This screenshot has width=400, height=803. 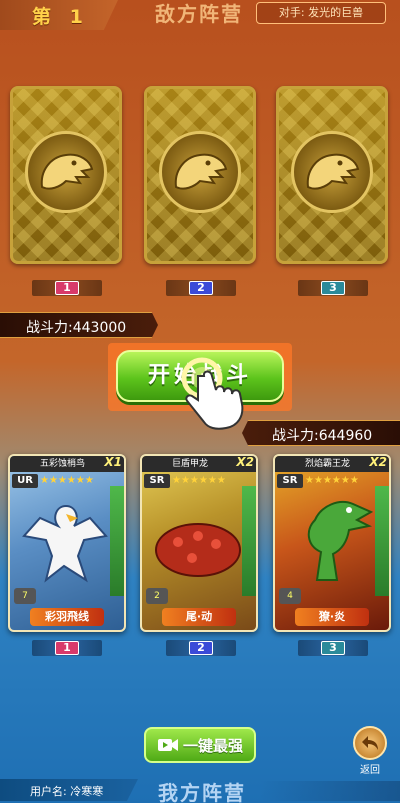 I want to click on ally-power: 战斗力:644960, so click(x=321, y=433).